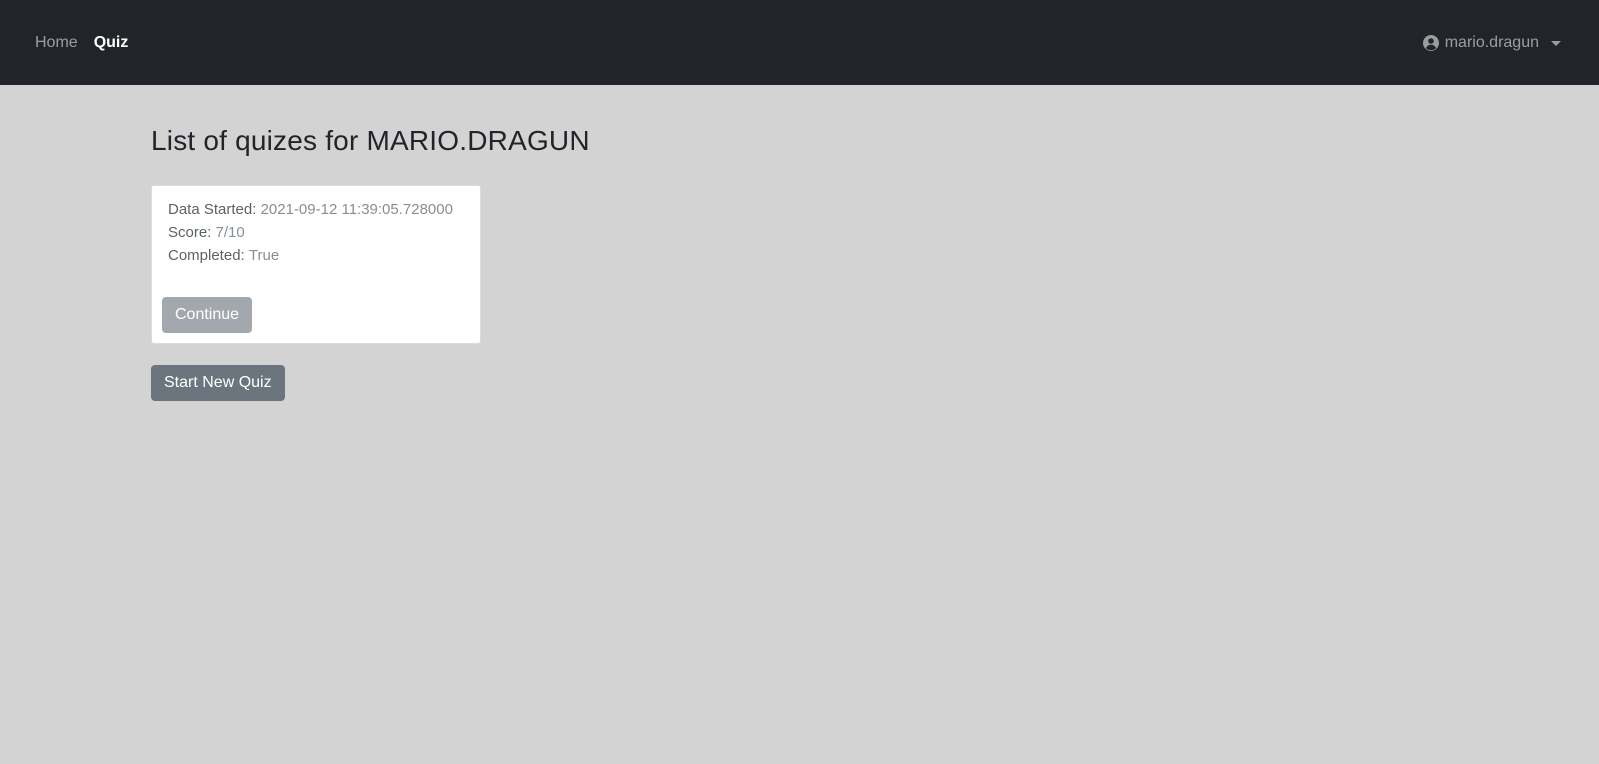  Describe the element at coordinates (207, 315) in the screenshot. I see `continue-button: Continue` at that location.